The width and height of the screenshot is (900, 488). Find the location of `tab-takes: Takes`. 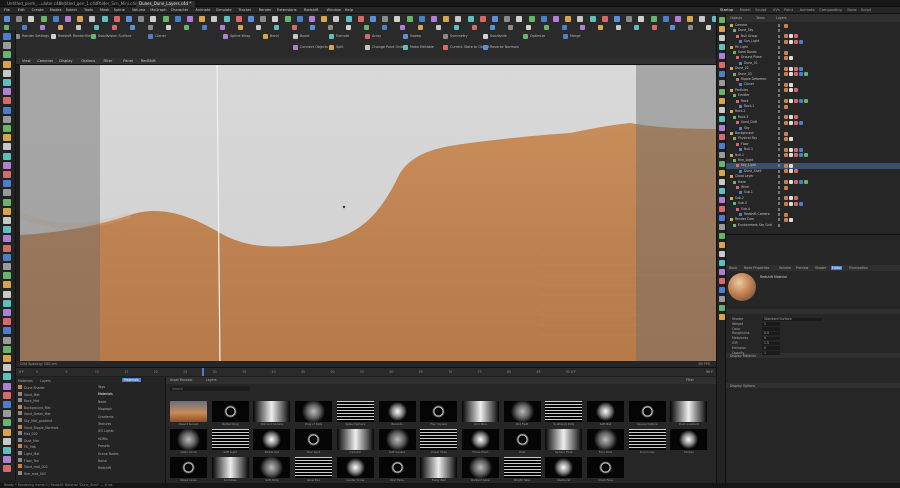

tab-takes: Takes is located at coordinates (760, 18).